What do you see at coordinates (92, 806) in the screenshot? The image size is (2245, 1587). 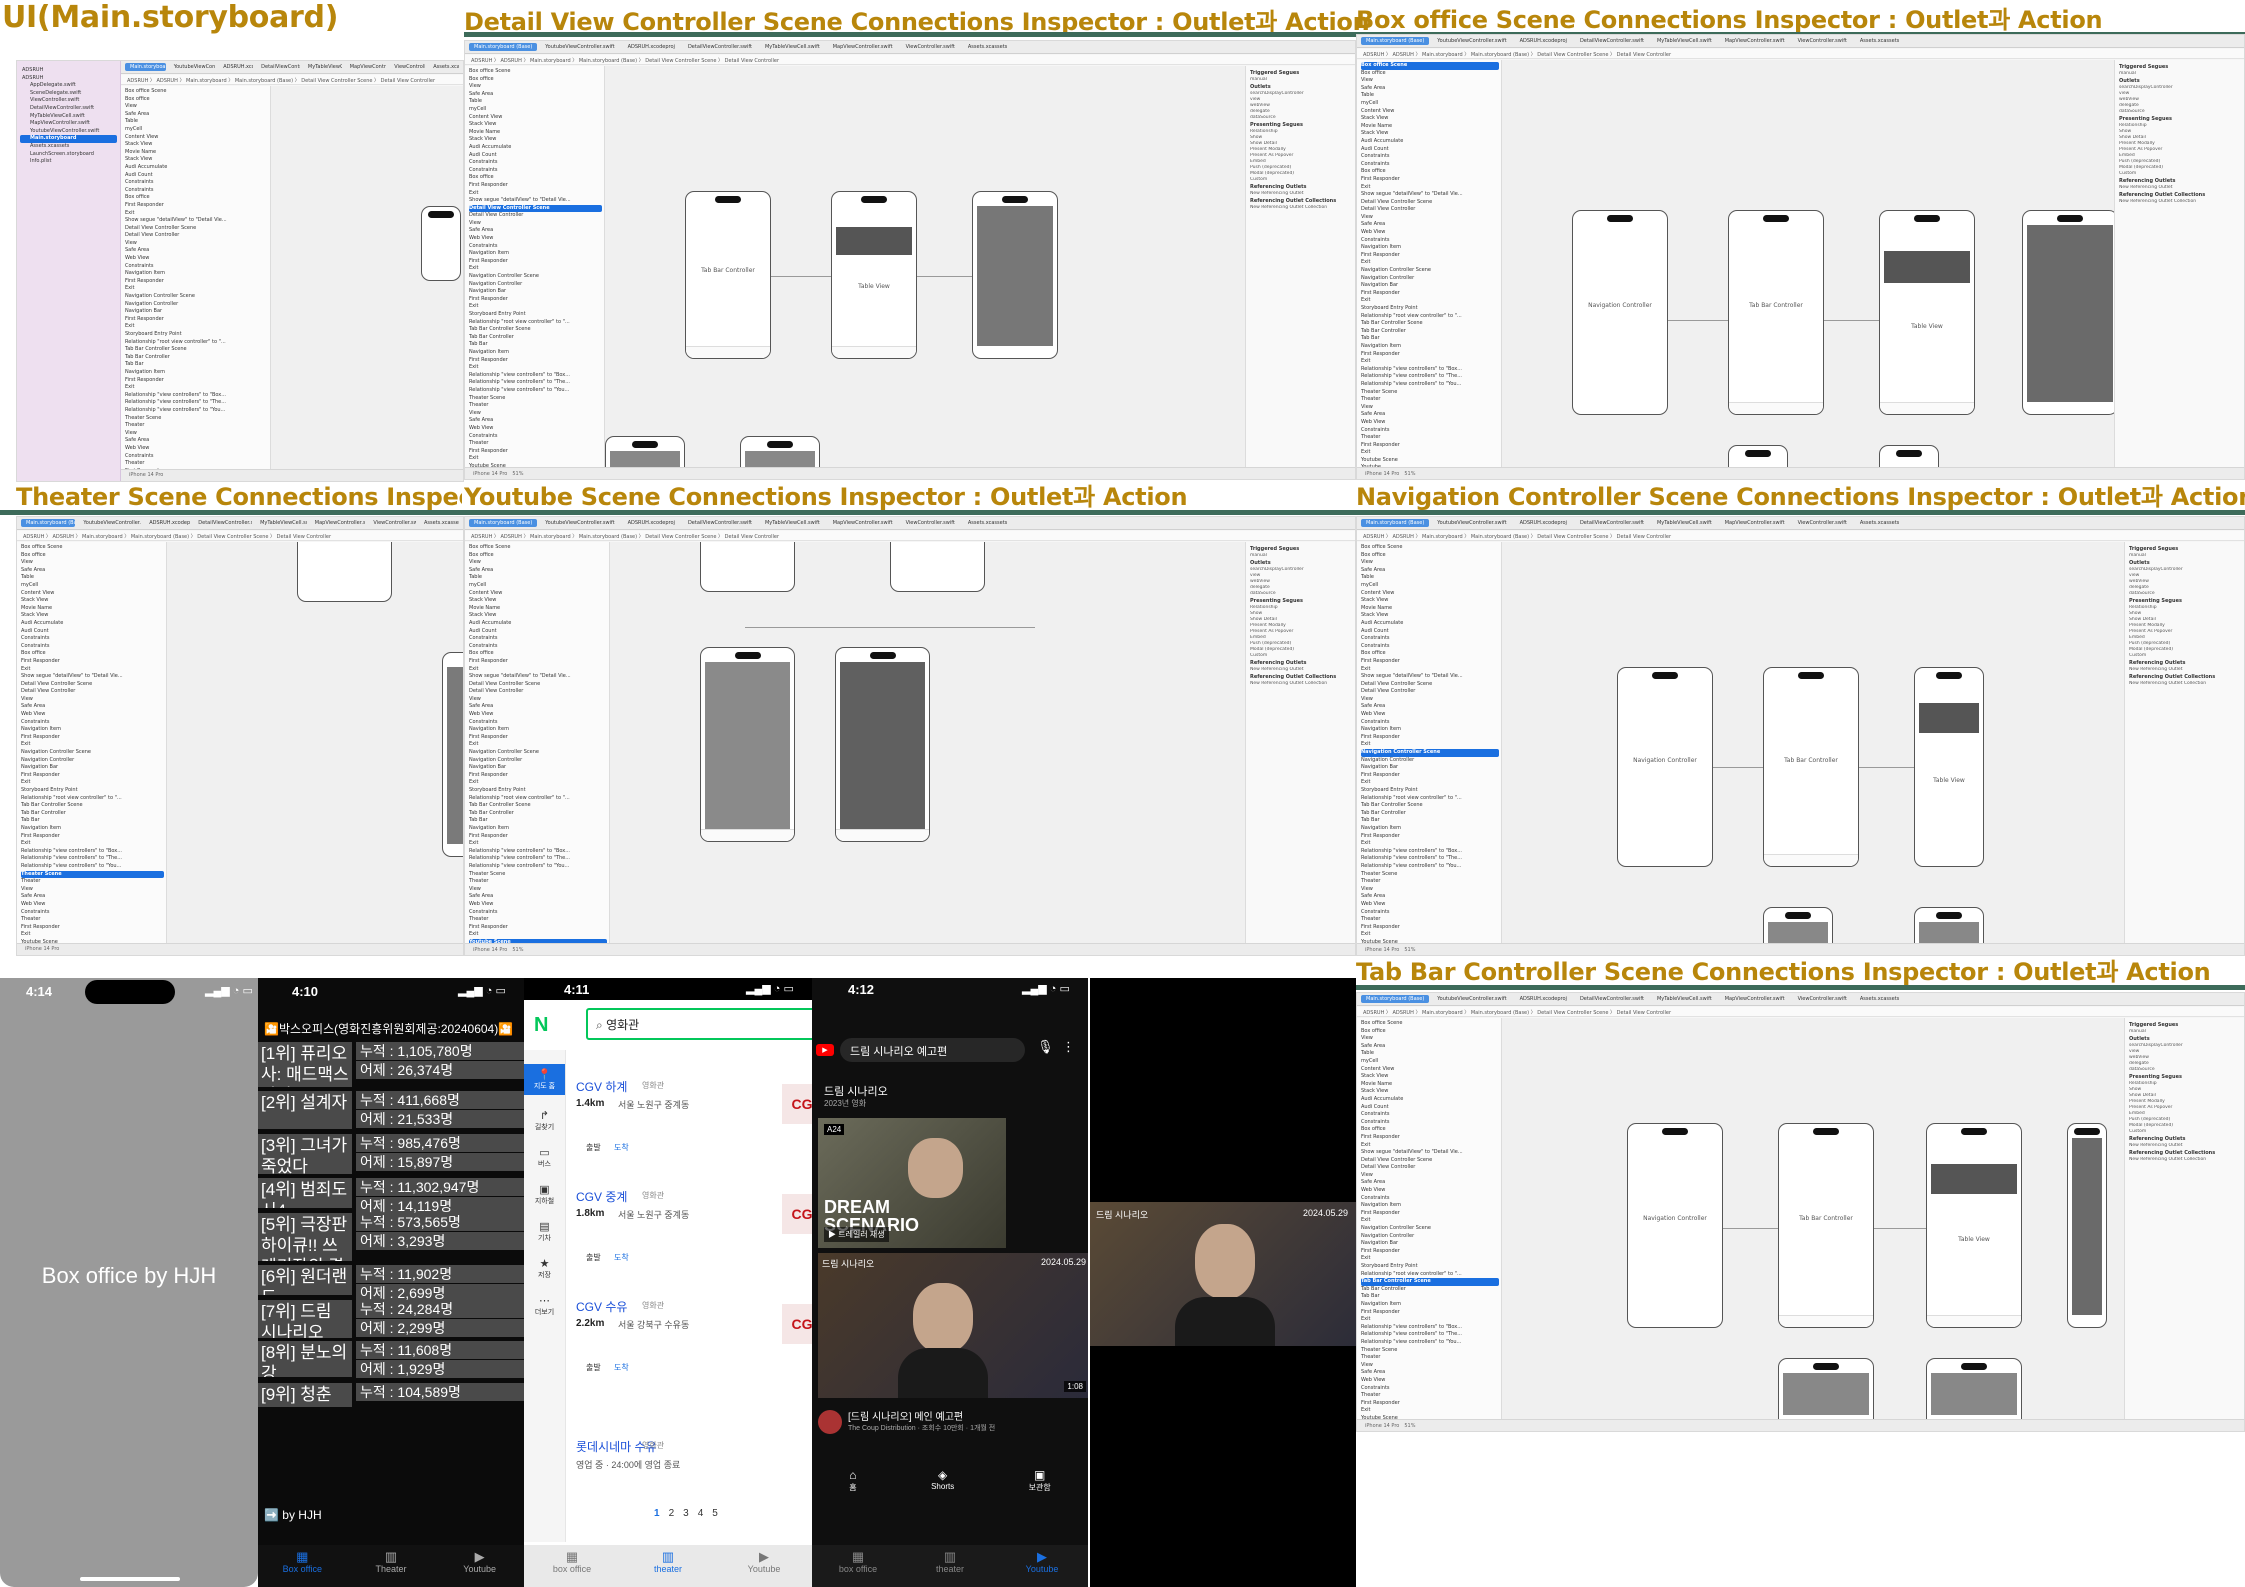 I see `outline-item: Tab Bar Controller Scene` at bounding box center [92, 806].